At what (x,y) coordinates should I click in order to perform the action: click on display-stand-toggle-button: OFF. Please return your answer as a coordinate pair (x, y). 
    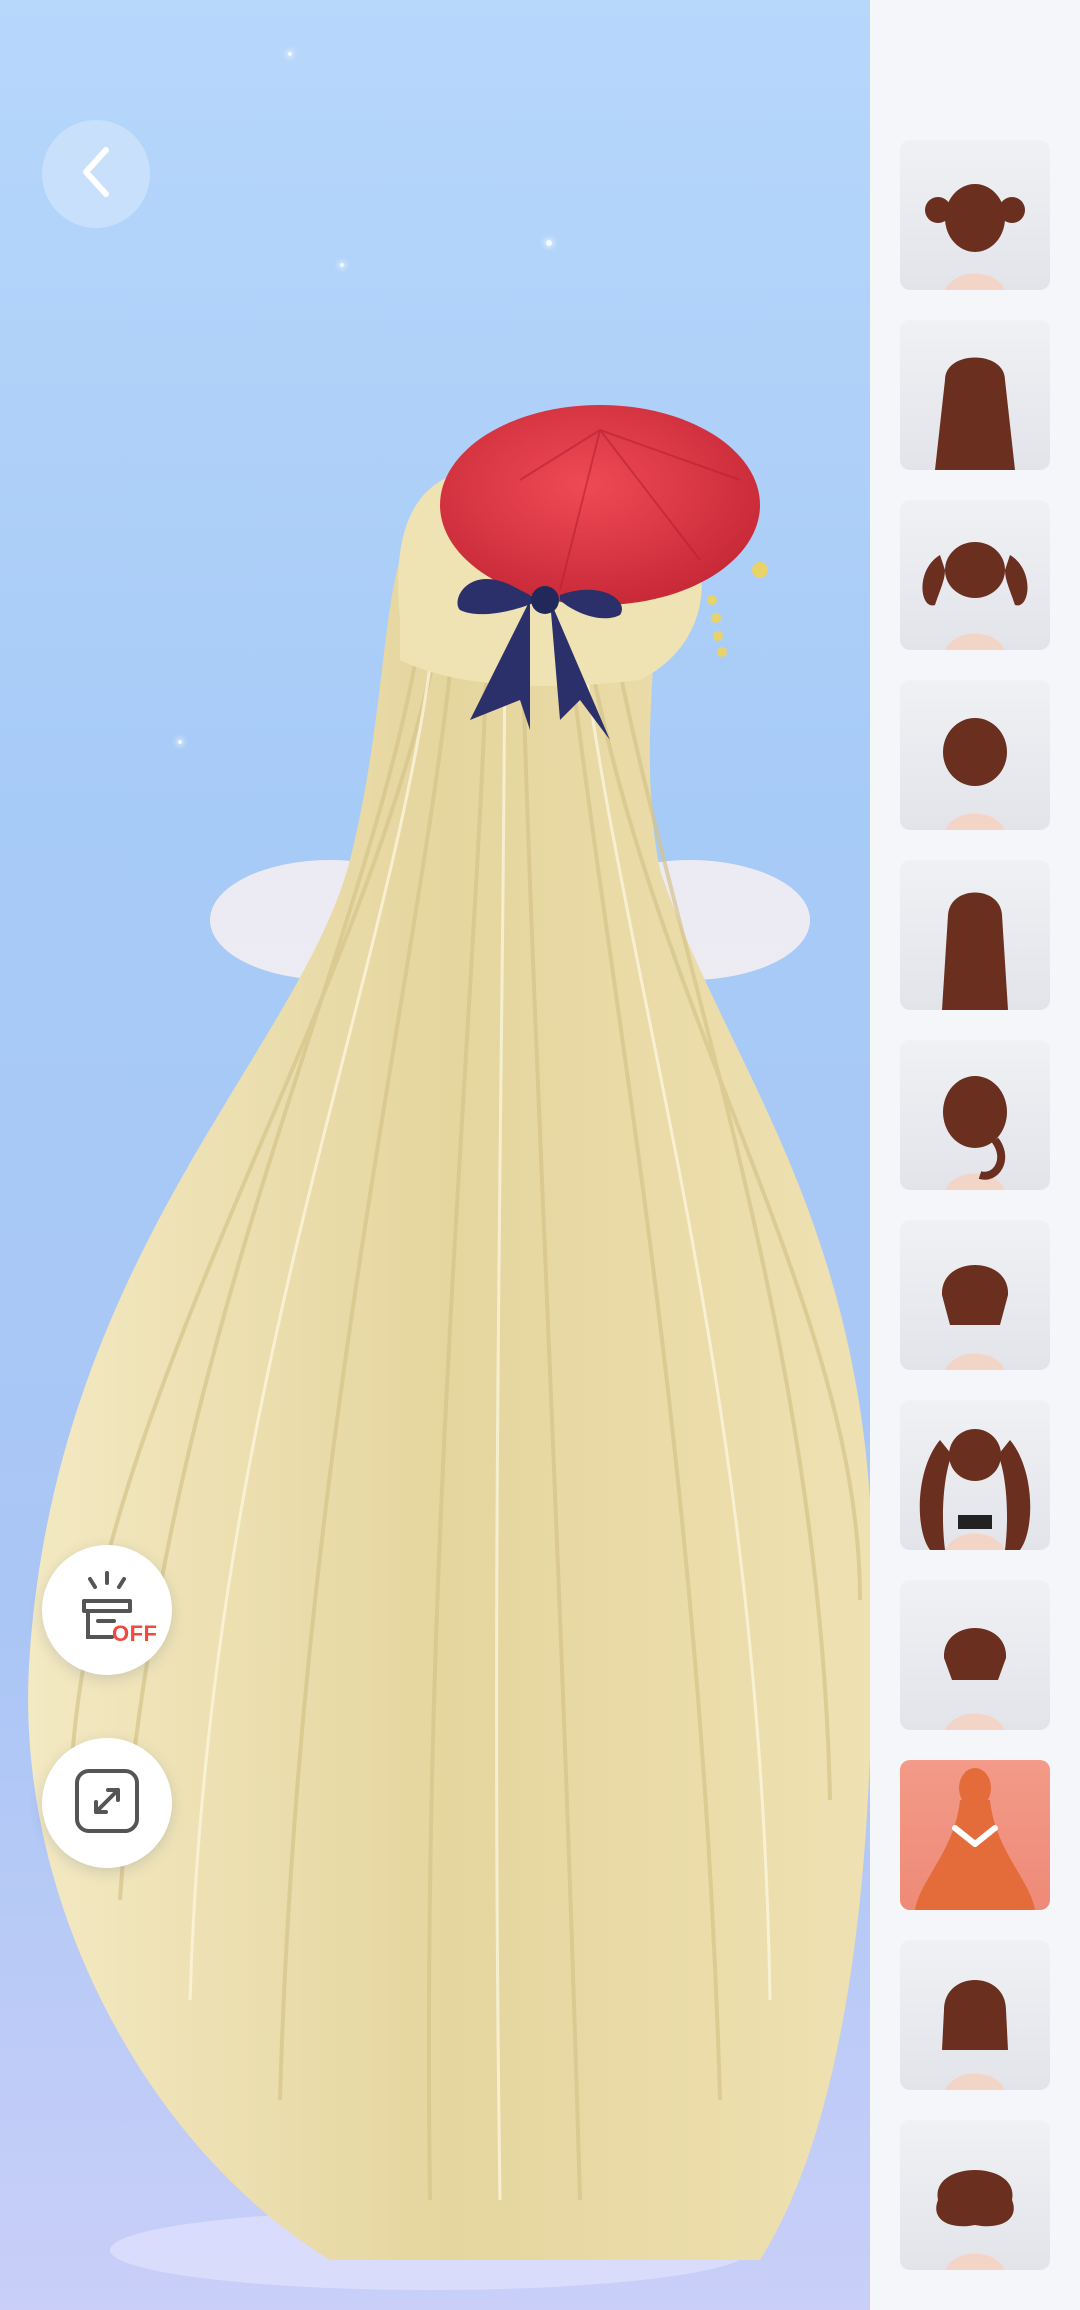
    Looking at the image, I should click on (107, 1610).